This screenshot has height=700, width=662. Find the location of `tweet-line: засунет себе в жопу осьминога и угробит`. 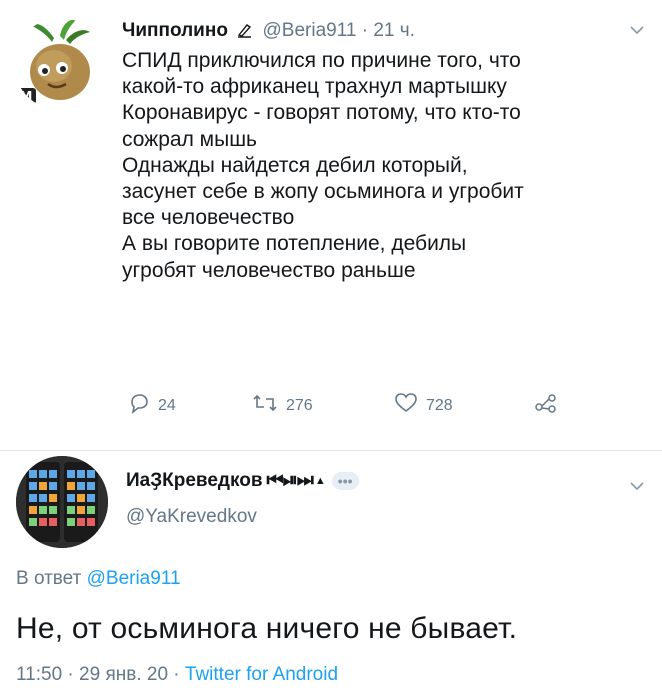

tweet-line: засунет себе в жопу осьминога и угробит is located at coordinates (323, 192).